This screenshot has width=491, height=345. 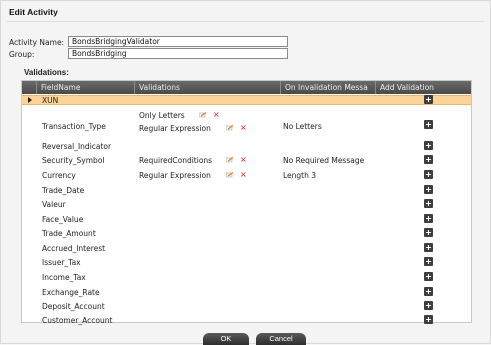 I want to click on cancel-button: Cancel, so click(x=281, y=339).